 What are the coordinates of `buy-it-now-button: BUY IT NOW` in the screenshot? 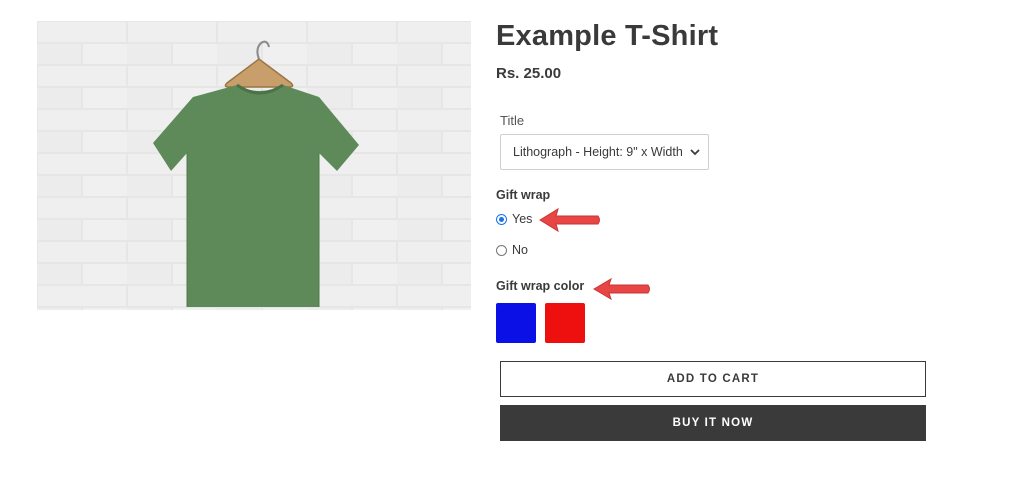 It's located at (713, 423).